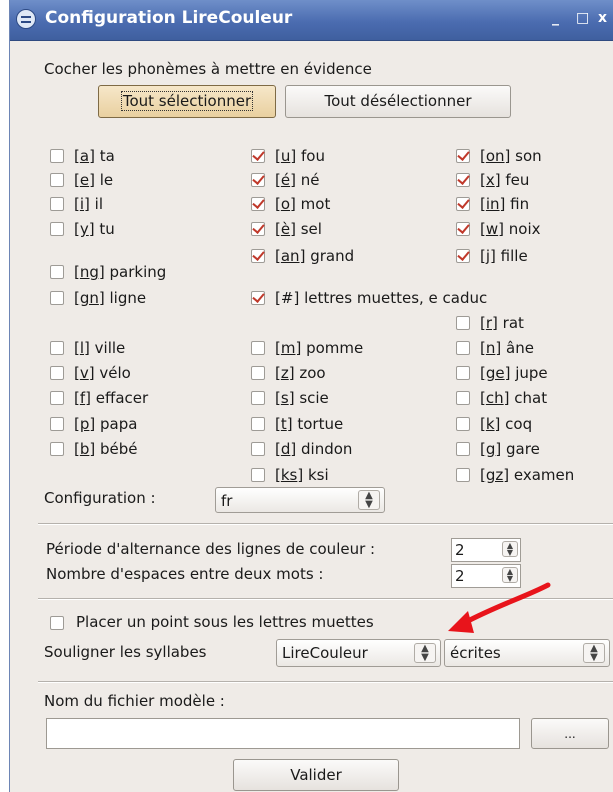 Image resolution: width=613 pixels, height=792 pixels. Describe the element at coordinates (381, 298) in the screenshot. I see `phoneme-label: [#] lettres muettes, e caduc` at that location.